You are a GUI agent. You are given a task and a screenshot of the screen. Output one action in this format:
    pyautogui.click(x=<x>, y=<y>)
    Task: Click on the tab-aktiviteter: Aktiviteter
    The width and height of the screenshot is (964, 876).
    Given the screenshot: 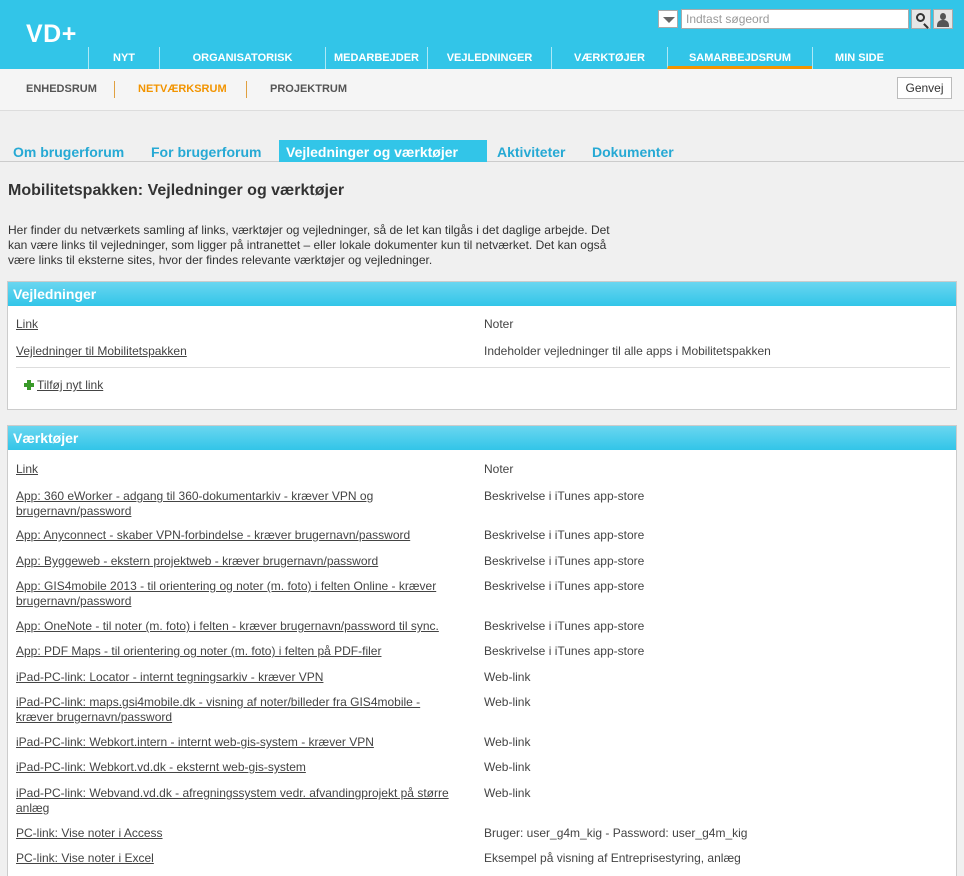 What is the action you would take?
    pyautogui.click(x=531, y=151)
    